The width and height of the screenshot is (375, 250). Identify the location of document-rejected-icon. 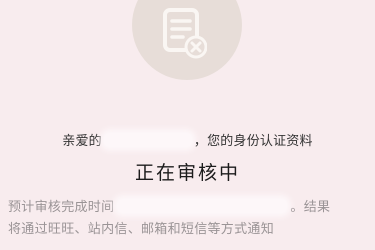
(185, 33).